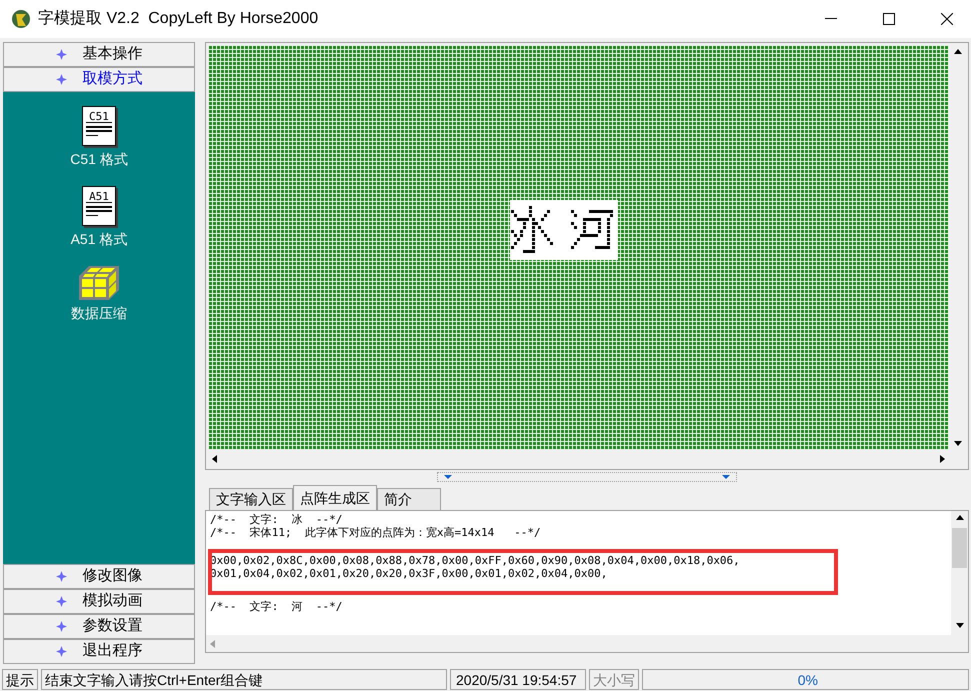  What do you see at coordinates (20, 679) in the screenshot?
I see `status-label: 提示` at bounding box center [20, 679].